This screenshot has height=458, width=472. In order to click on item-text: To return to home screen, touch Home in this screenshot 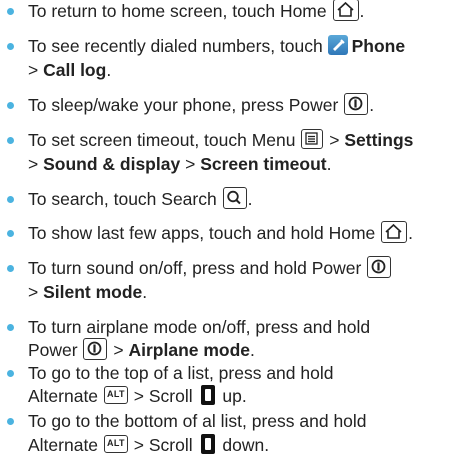, I will do `click(177, 11)`.